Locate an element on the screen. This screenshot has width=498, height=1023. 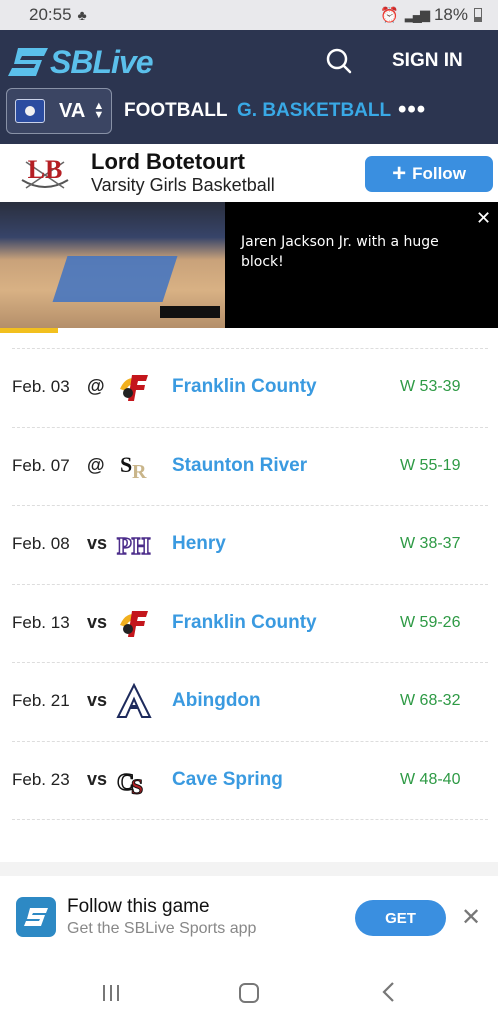
sblive-logo-icon is located at coordinates (28, 62).